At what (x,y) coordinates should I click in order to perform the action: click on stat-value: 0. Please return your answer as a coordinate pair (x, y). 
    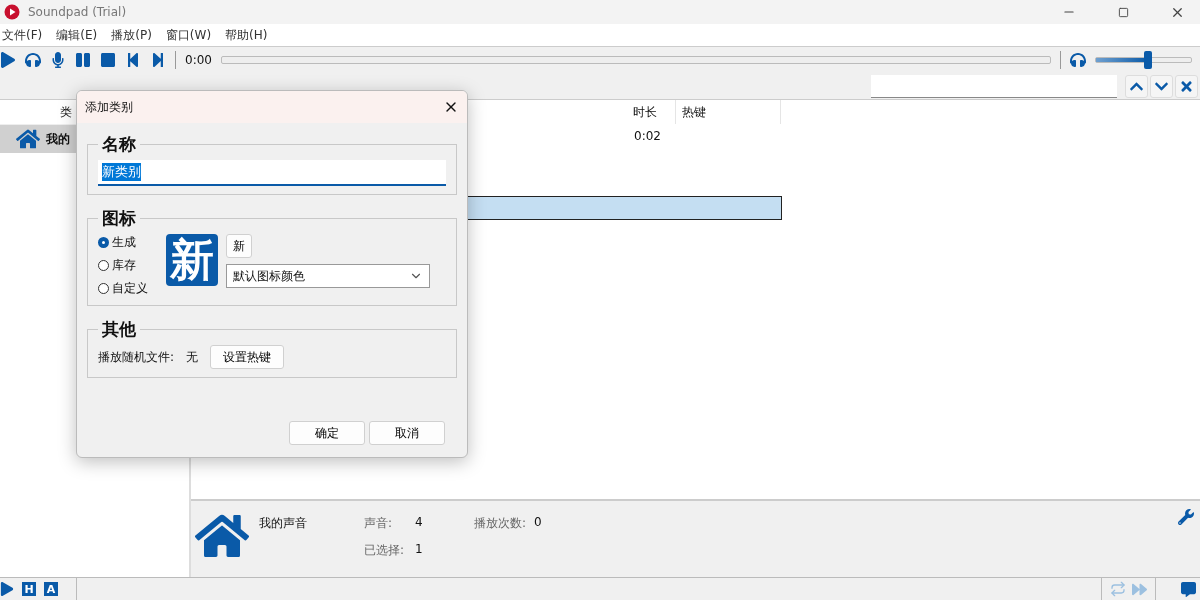
    Looking at the image, I should click on (538, 523).